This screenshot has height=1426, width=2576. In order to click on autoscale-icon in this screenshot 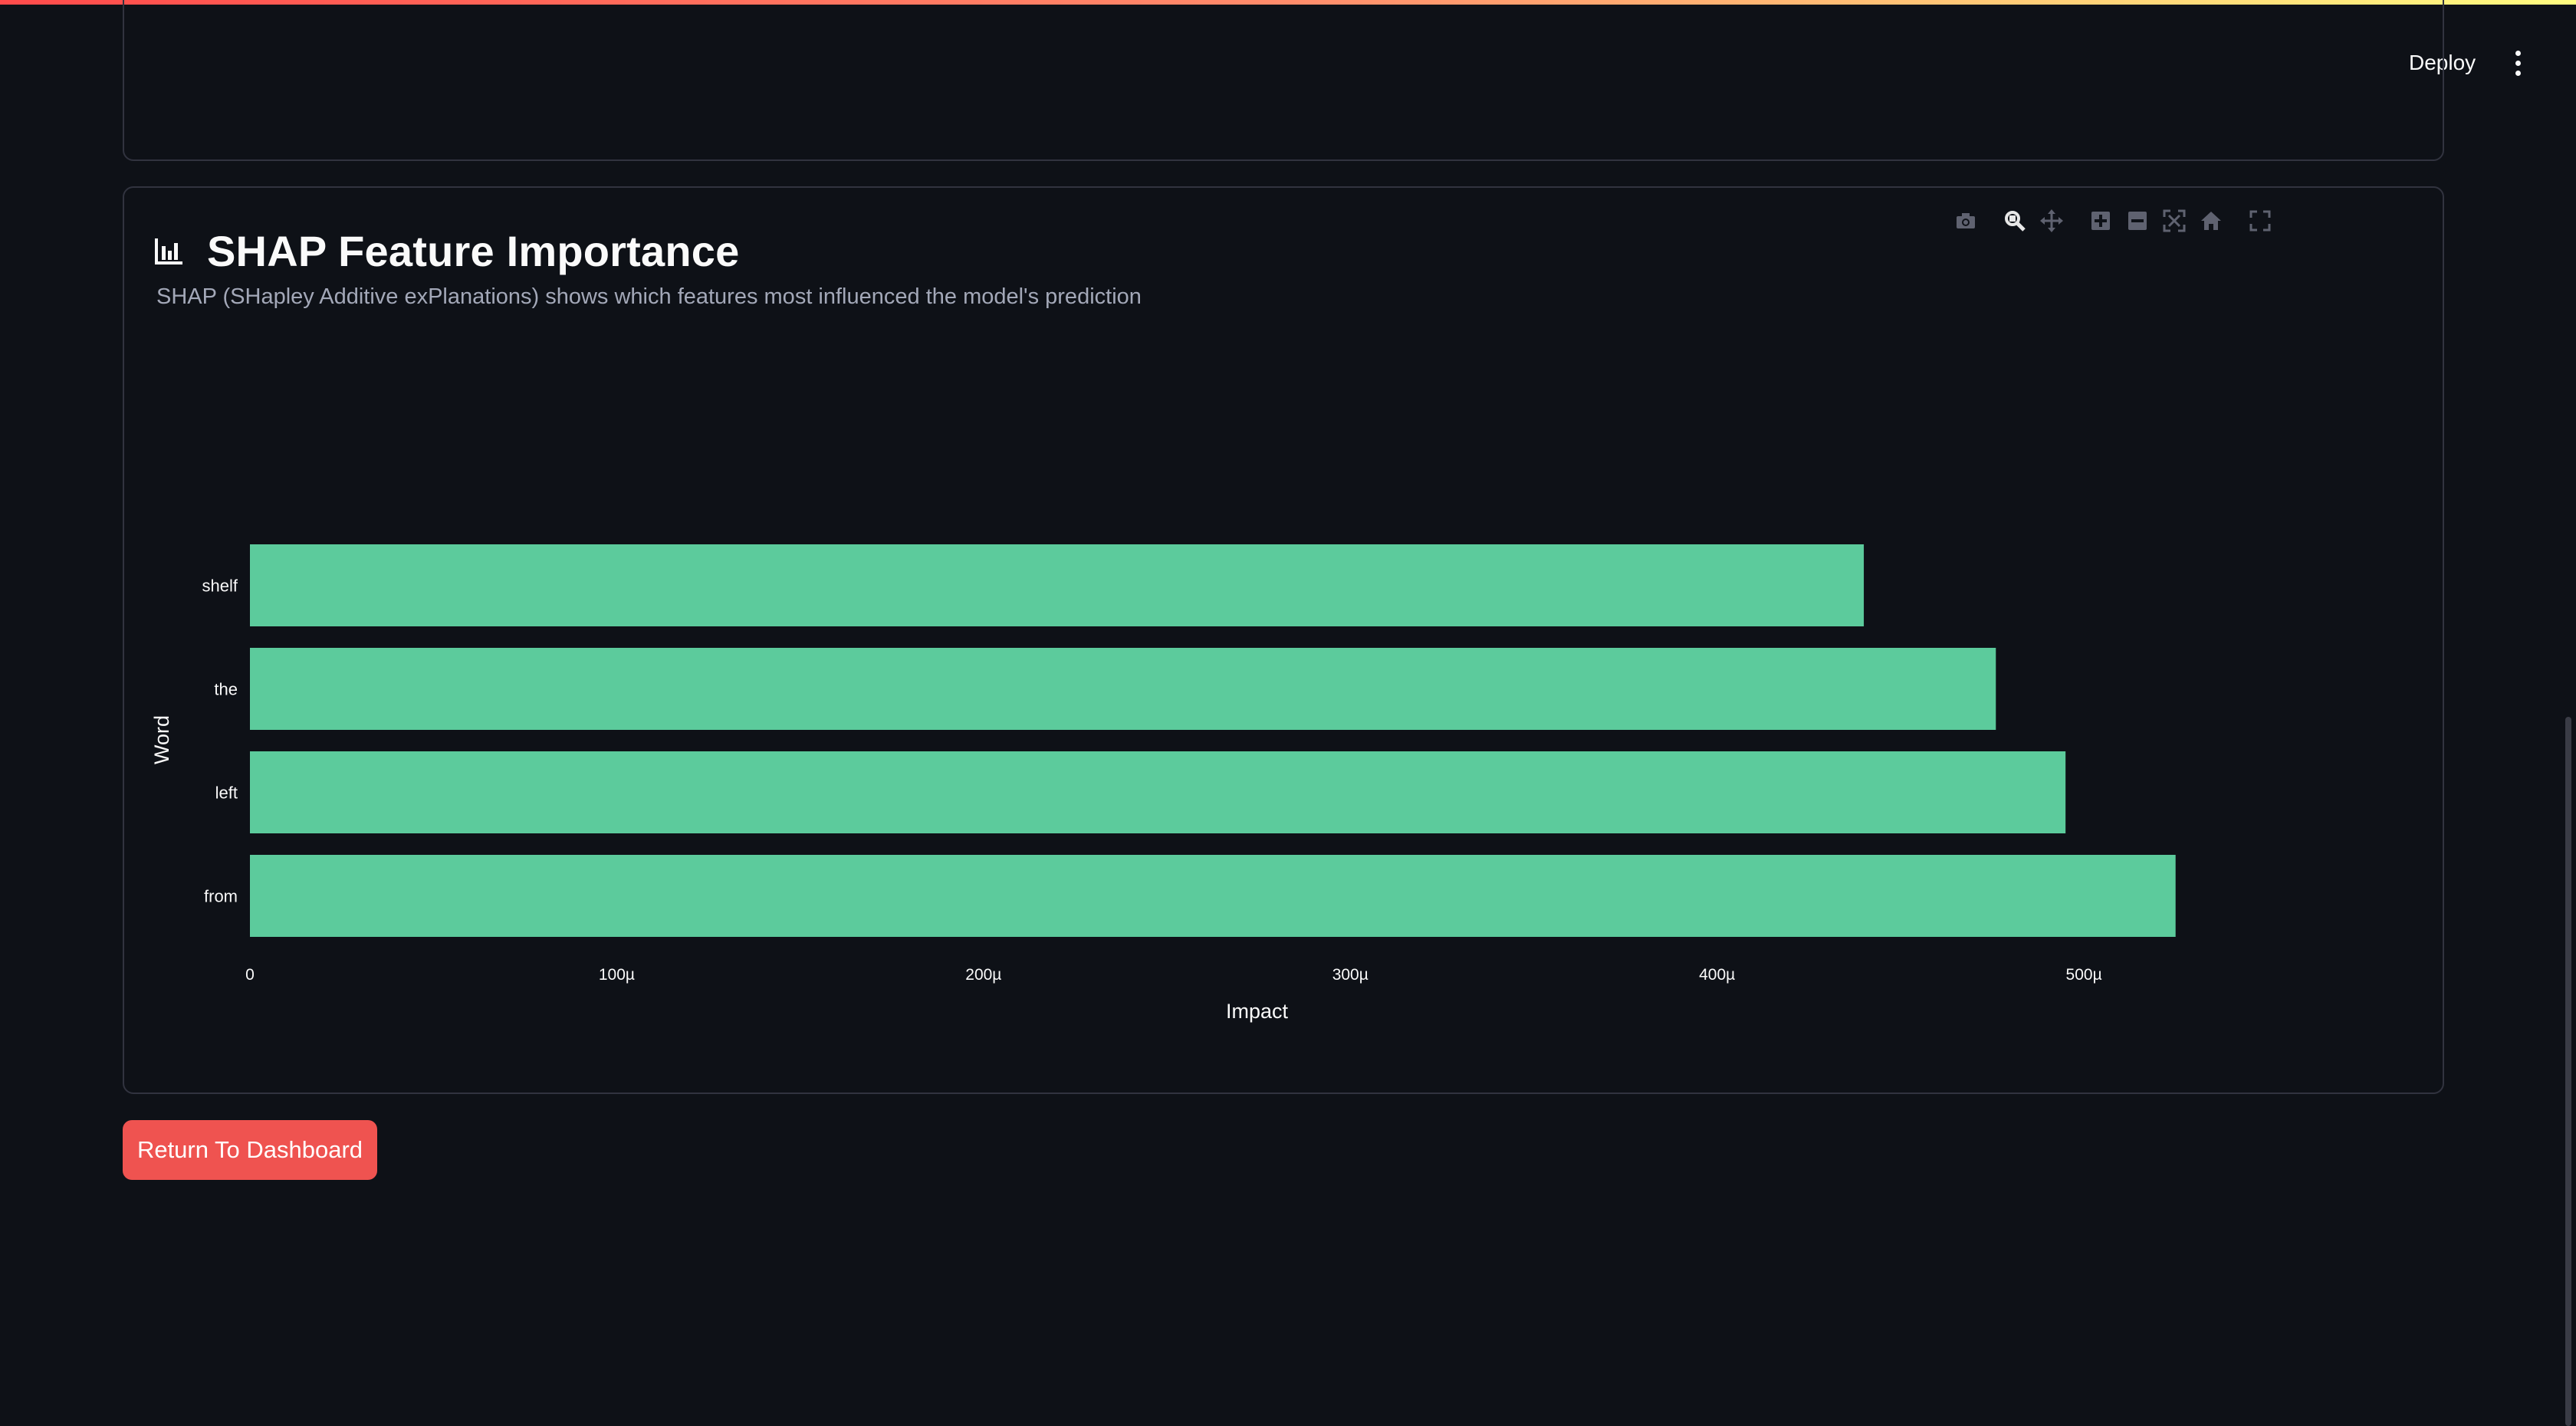, I will do `click(2174, 221)`.